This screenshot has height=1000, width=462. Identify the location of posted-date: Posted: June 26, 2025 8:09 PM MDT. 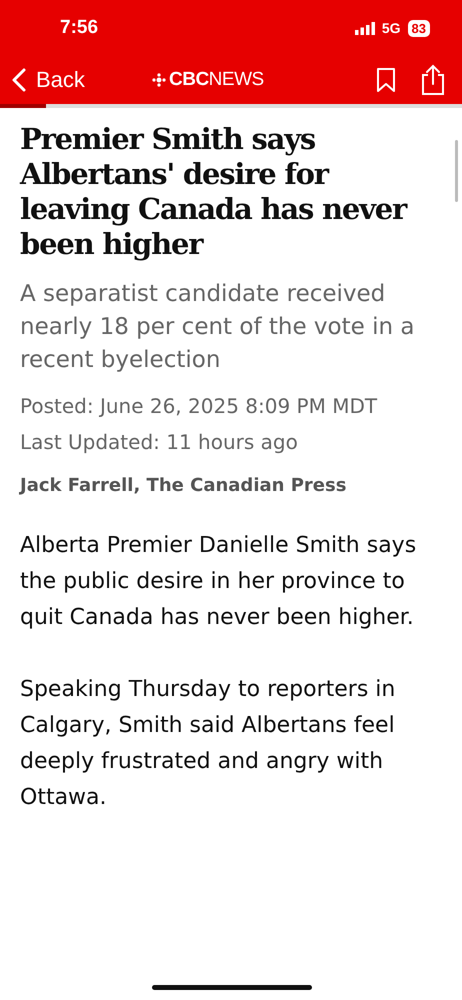
(199, 406).